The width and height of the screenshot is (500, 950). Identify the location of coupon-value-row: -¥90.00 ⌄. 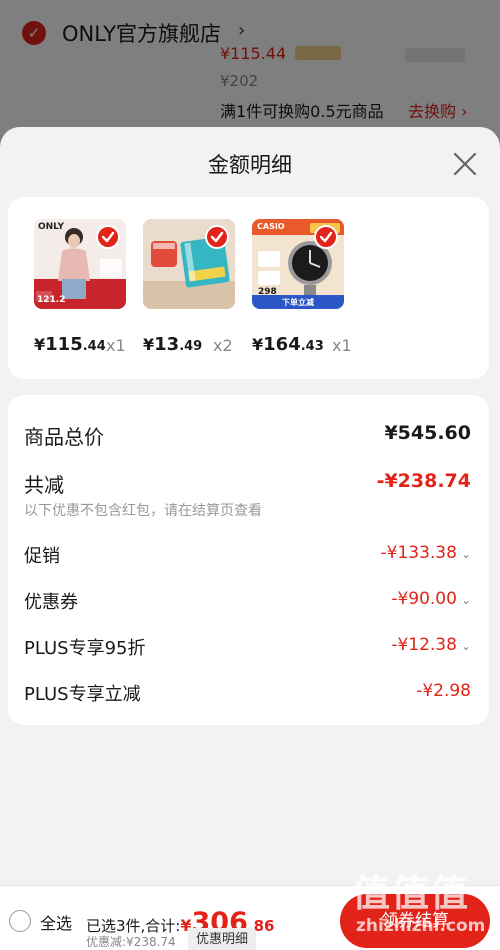
(431, 599).